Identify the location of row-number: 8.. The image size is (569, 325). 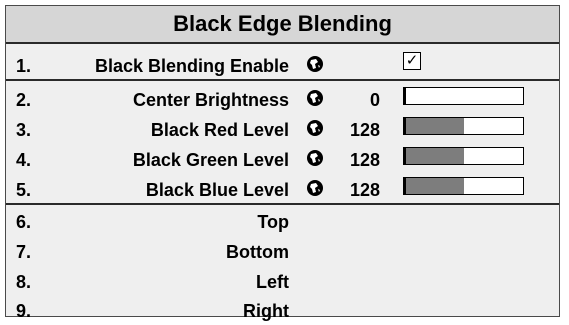
(24, 282).